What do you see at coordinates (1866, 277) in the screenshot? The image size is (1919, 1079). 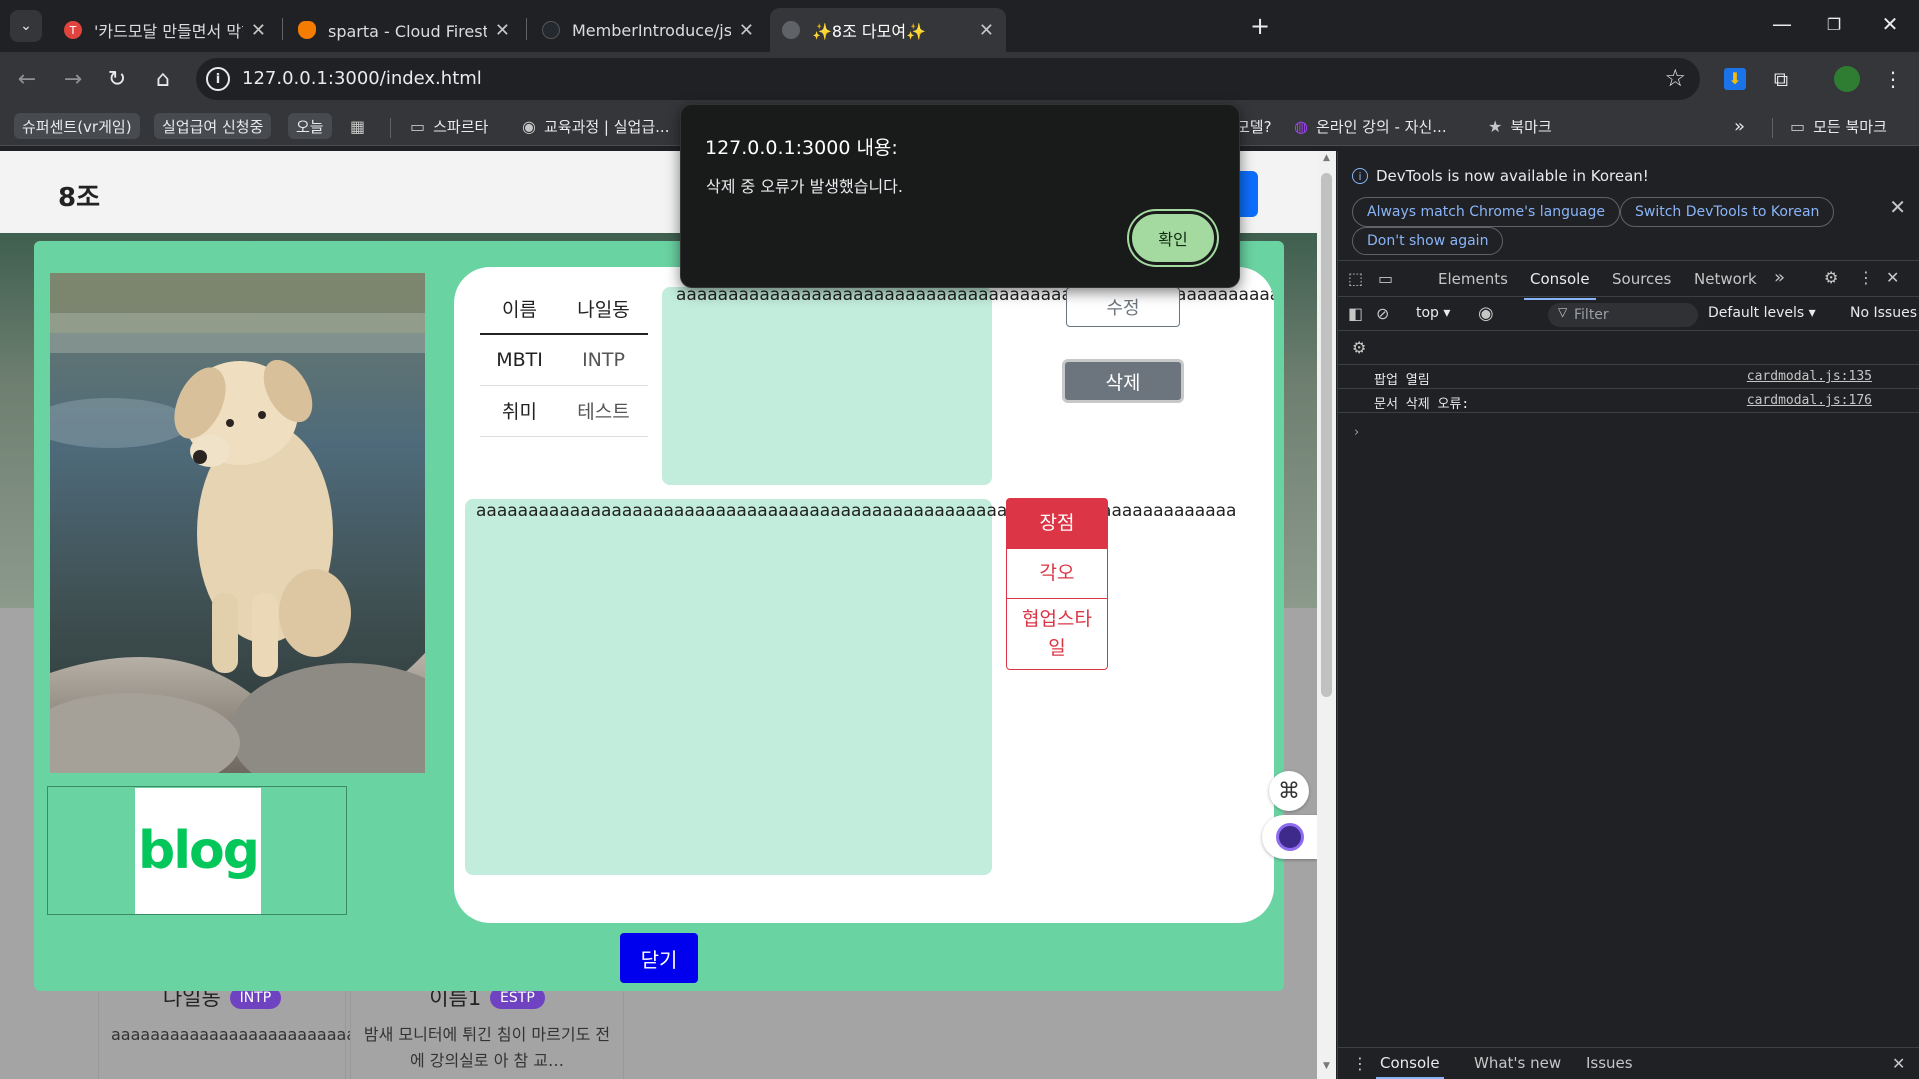 I see `devtools-menu-icon: ⋮` at bounding box center [1866, 277].